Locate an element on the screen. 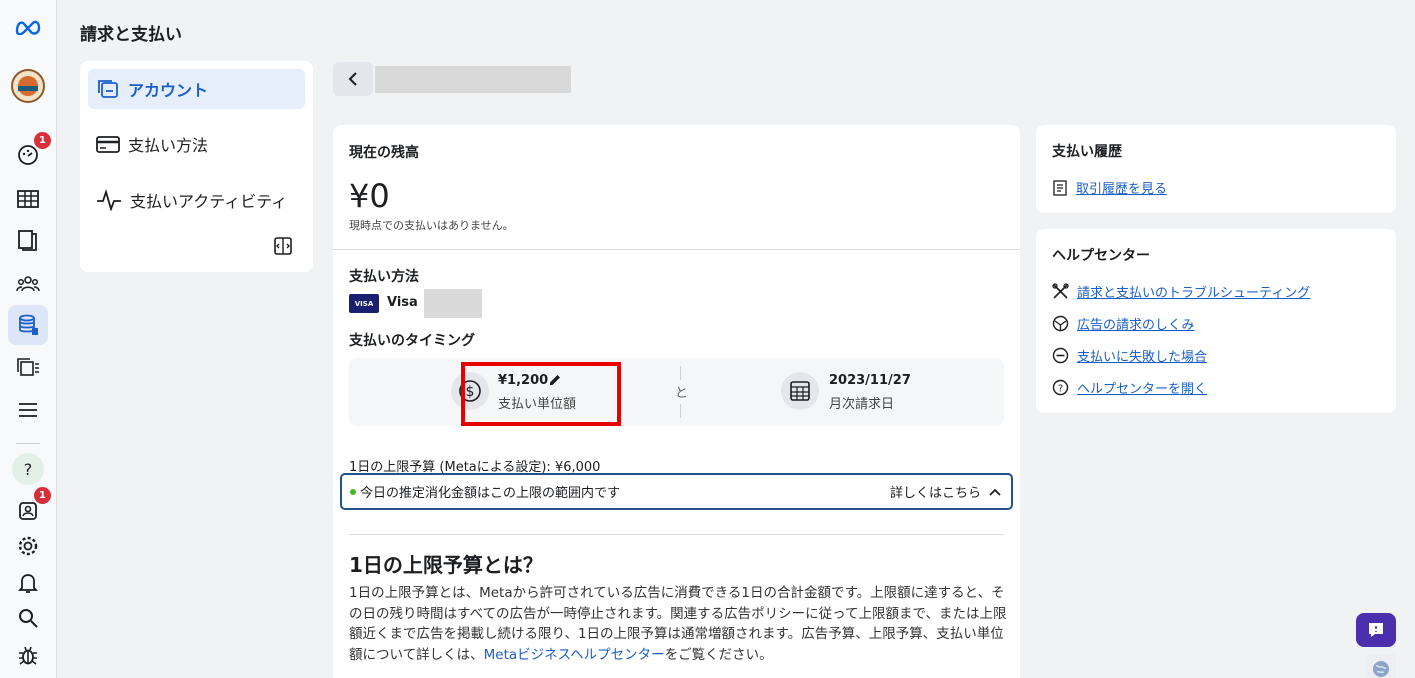 Image resolution: width=1415 pixels, height=678 pixels. help-center-link: Metaビジネスヘルプセンター is located at coordinates (574, 655).